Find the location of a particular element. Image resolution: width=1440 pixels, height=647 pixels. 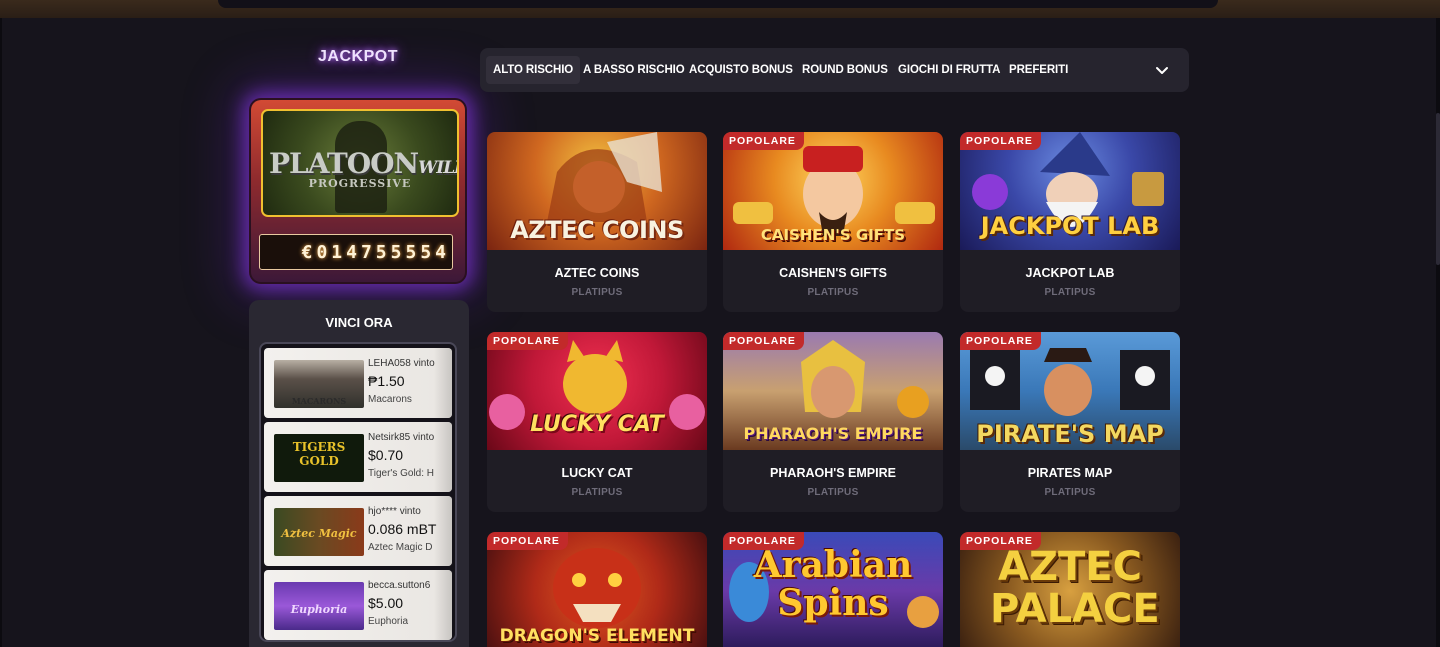

game-logo: DRAGON'S ELEMENT is located at coordinates (597, 636).